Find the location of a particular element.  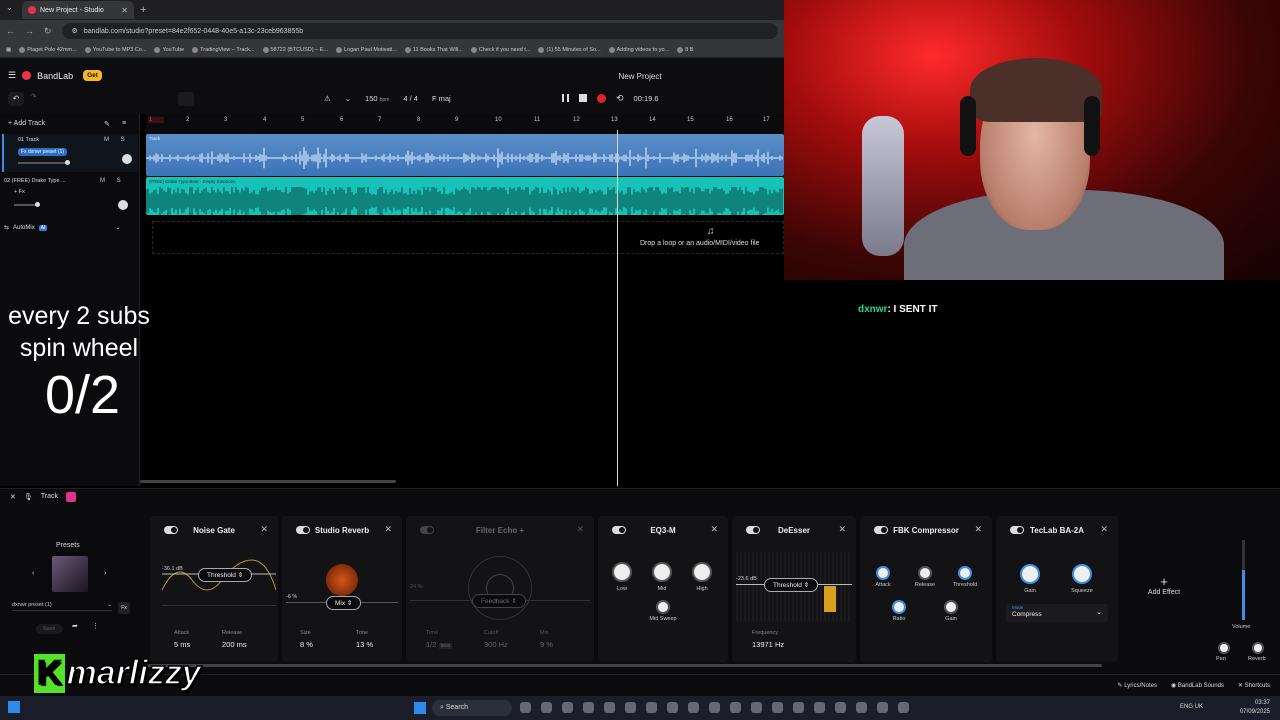

stop-icon is located at coordinates (583, 98).